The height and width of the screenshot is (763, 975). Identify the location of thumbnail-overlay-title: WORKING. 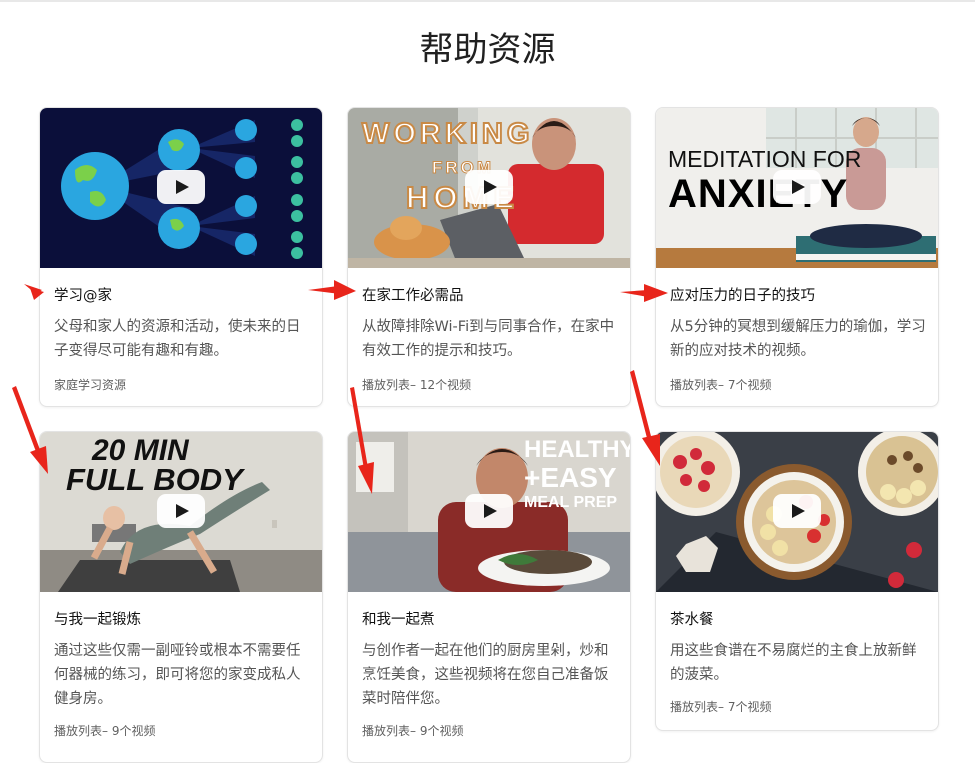
(447, 134).